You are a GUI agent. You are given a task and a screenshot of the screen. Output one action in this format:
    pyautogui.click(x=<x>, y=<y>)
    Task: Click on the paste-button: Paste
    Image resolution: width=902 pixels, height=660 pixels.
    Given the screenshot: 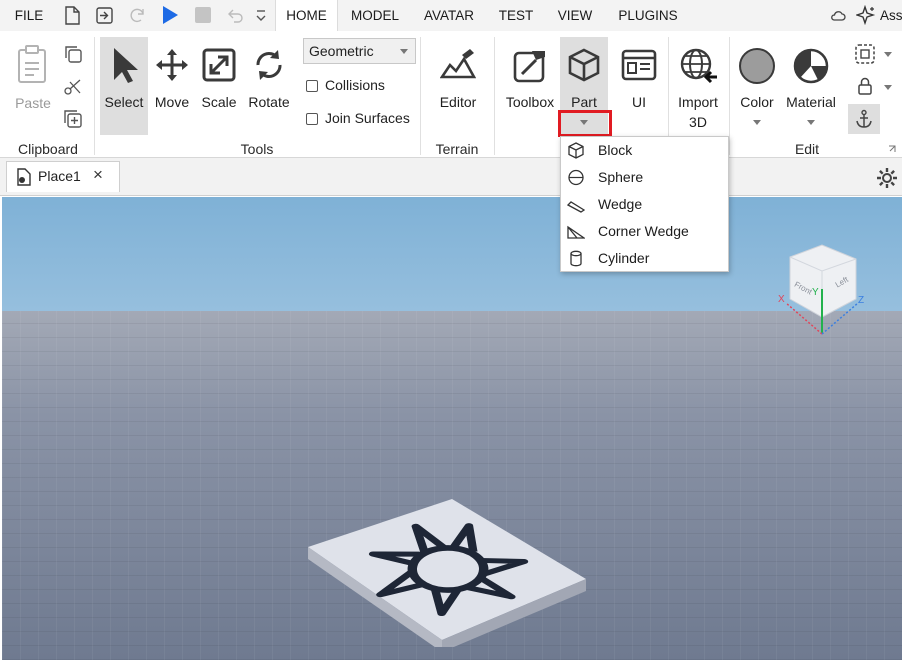 What is the action you would take?
    pyautogui.click(x=33, y=77)
    